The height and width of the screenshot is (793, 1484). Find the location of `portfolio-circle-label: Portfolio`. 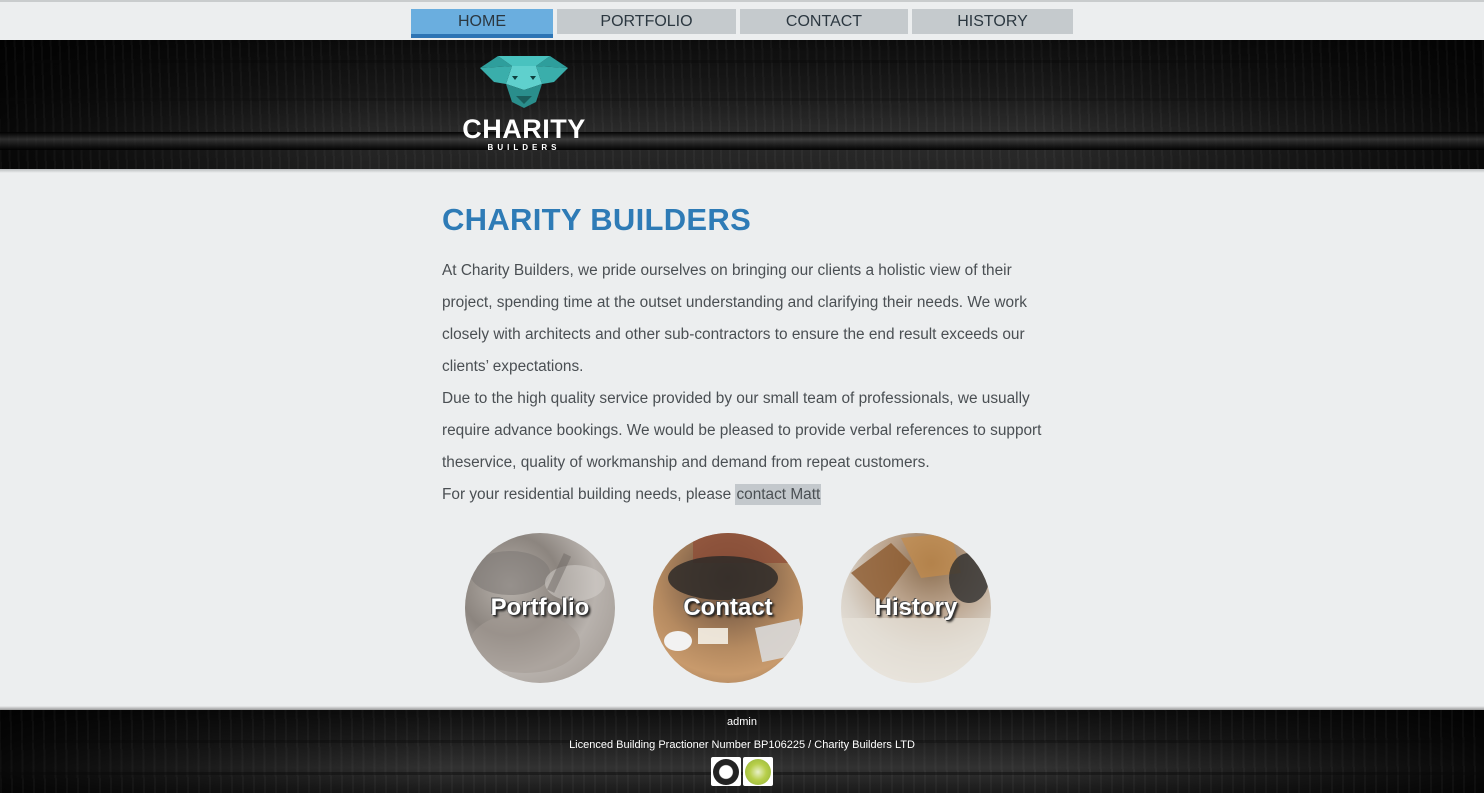

portfolio-circle-label: Portfolio is located at coordinates (540, 607).